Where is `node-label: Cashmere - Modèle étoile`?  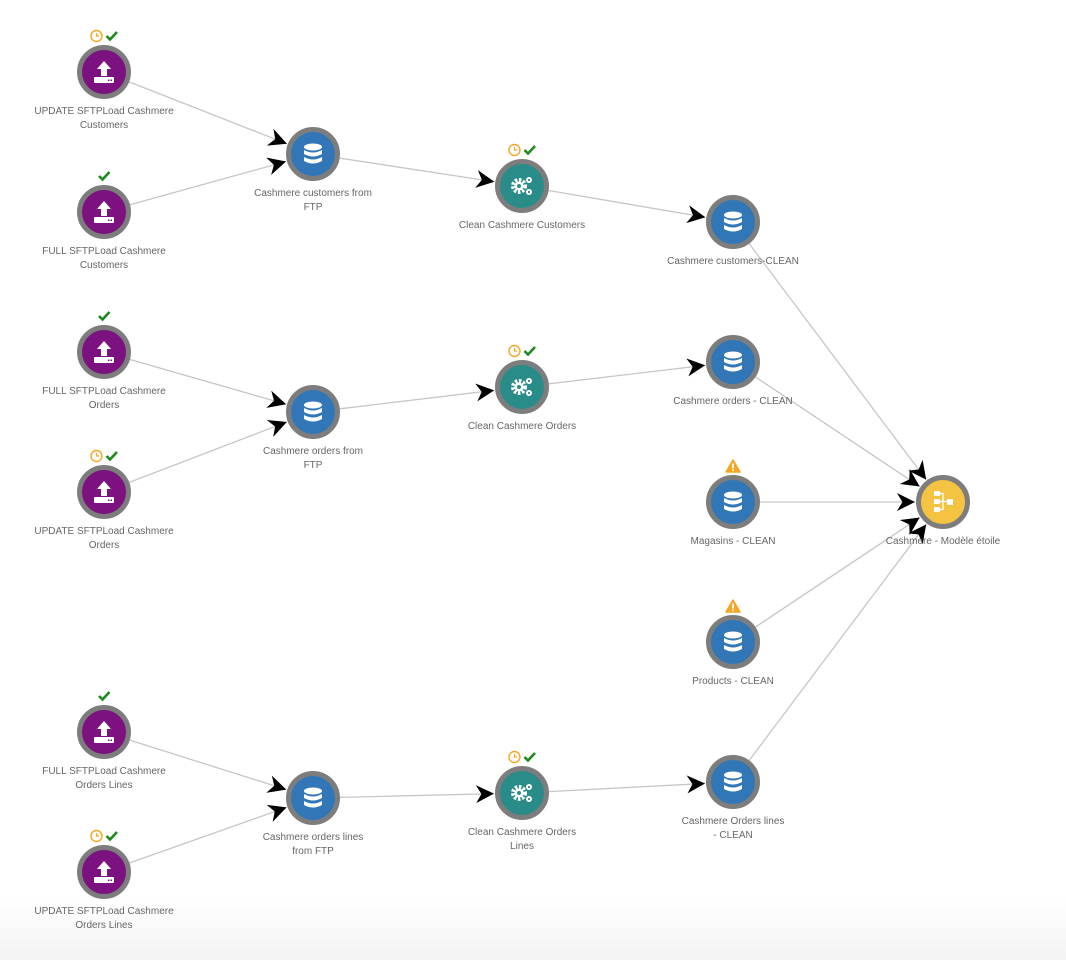 node-label: Cashmere - Modèle étoile is located at coordinates (943, 541).